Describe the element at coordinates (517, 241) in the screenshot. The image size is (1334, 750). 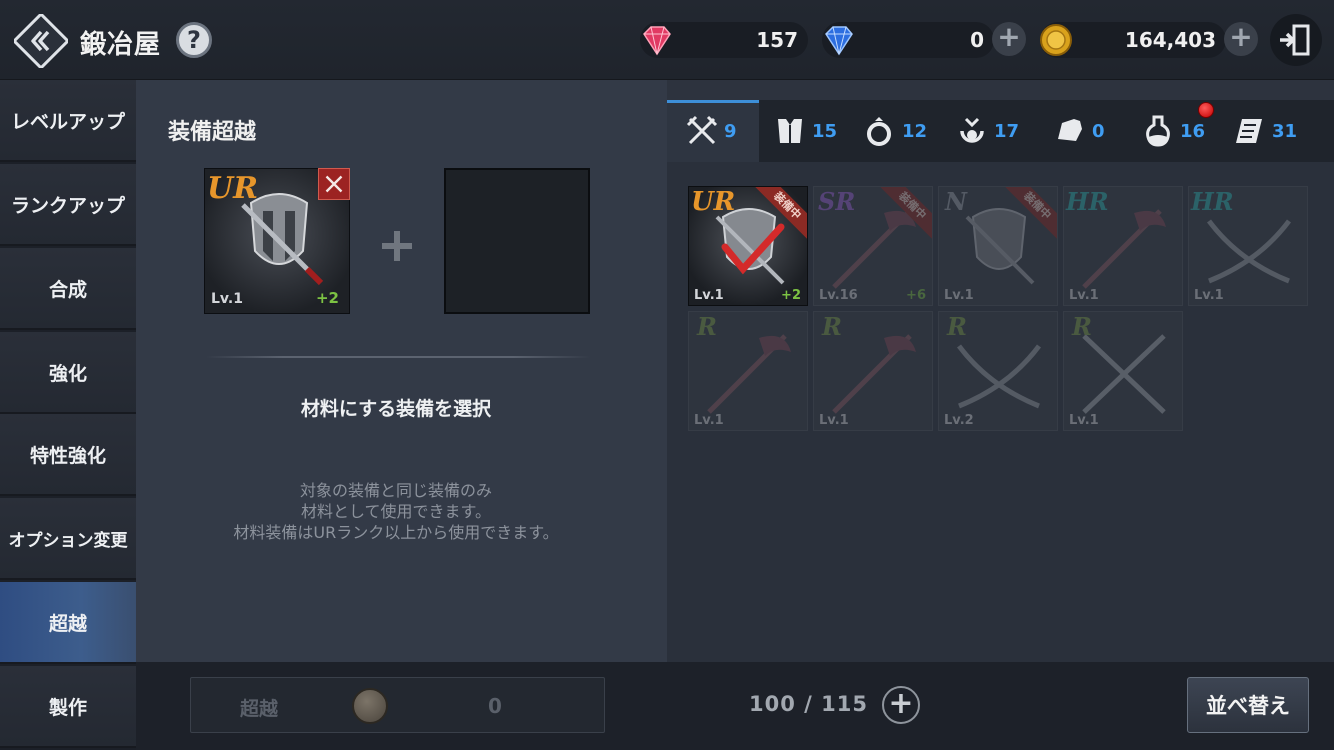
I see `material-slot` at that location.